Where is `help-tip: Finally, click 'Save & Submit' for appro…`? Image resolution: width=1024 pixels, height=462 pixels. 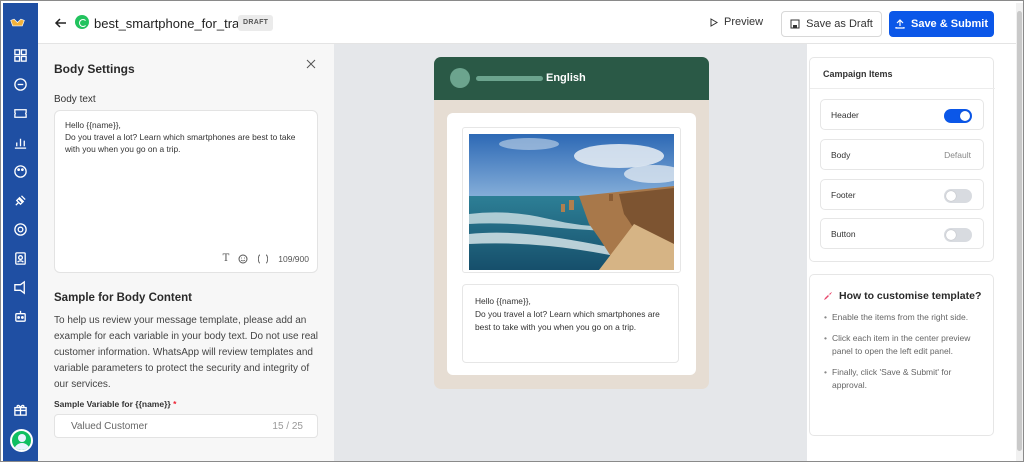 help-tip: Finally, click 'Save & Submit' for appro… is located at coordinates (904, 379).